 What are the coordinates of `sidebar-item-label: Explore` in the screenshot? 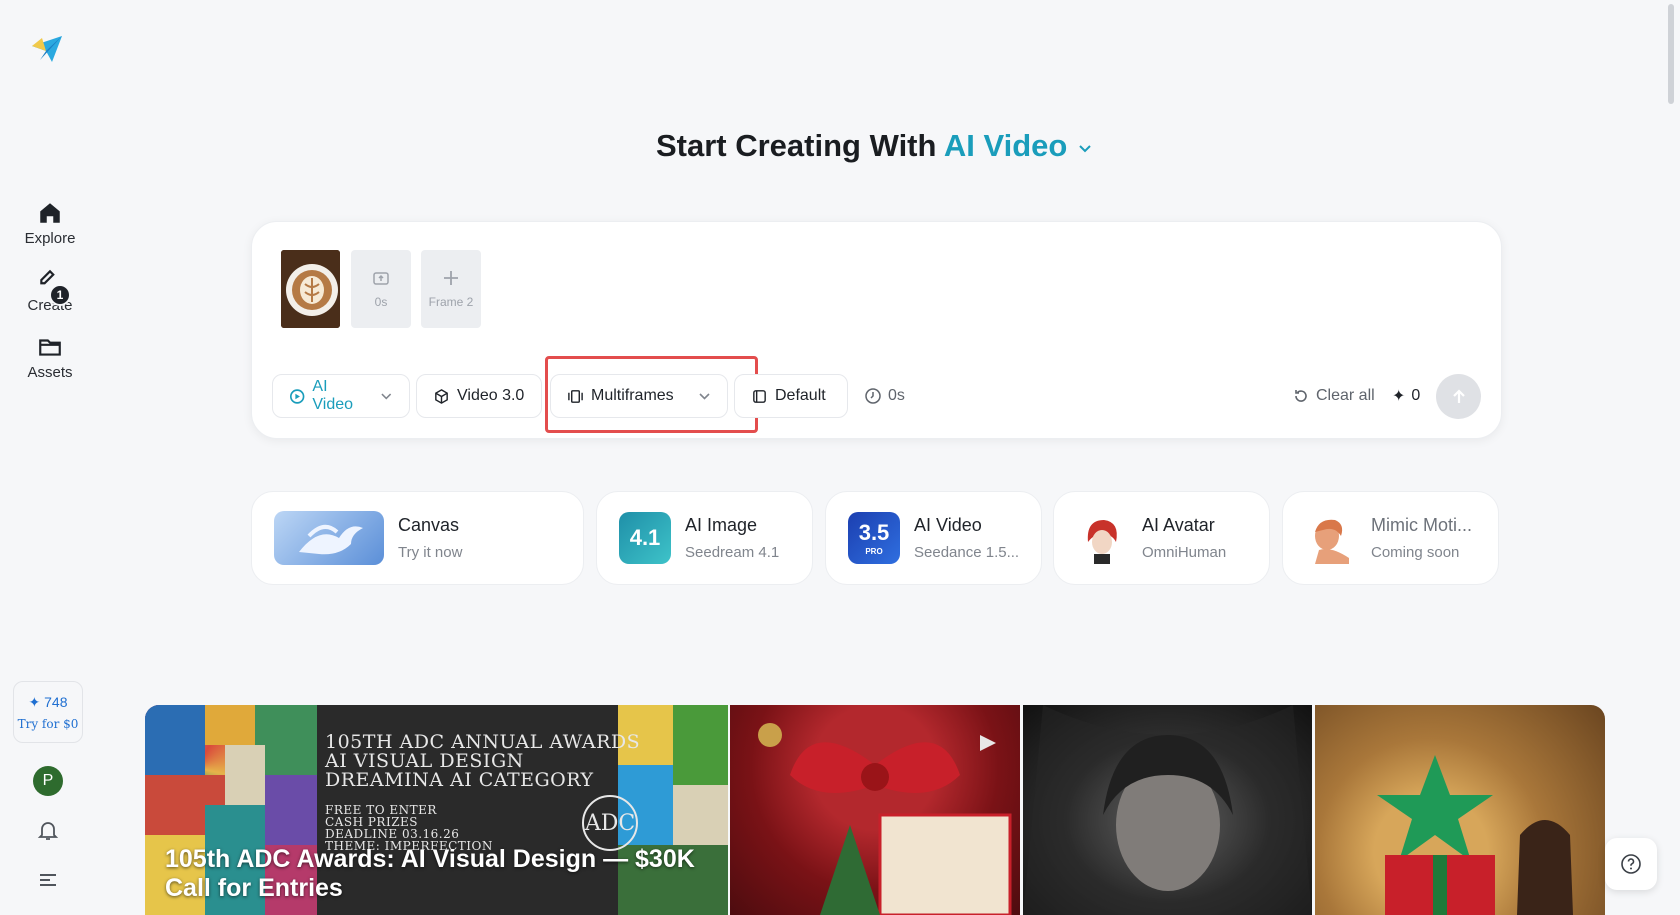 It's located at (50, 238).